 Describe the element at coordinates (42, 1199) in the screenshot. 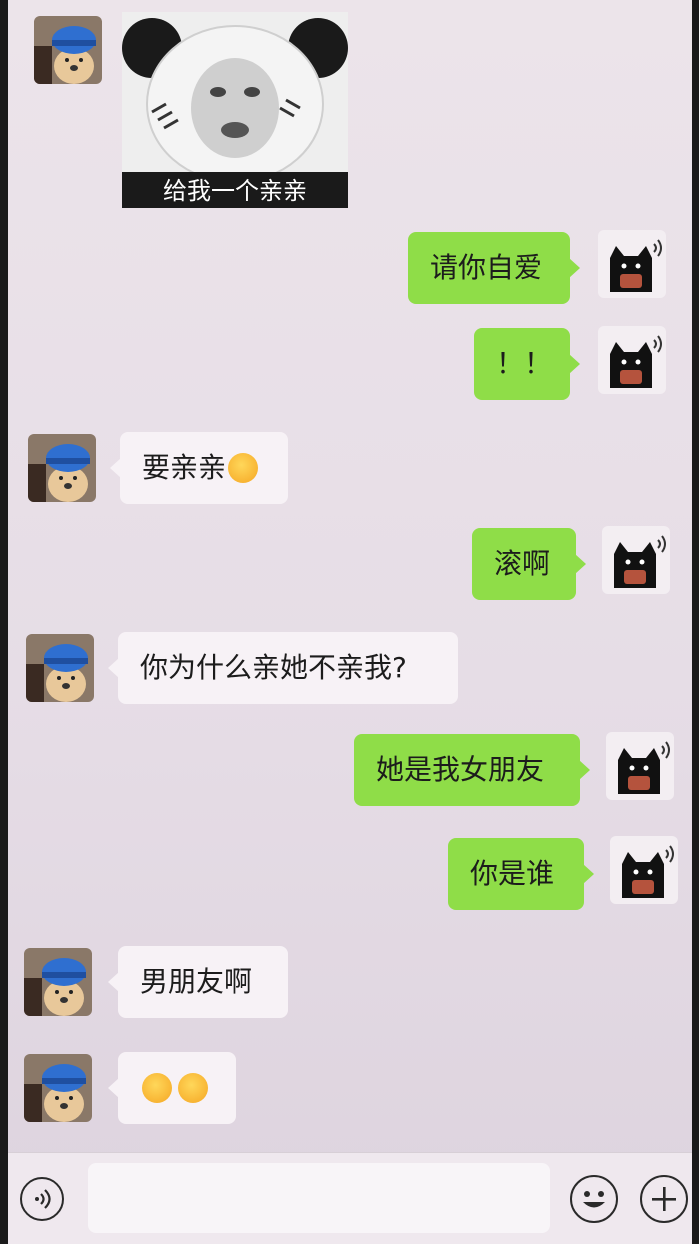

I see `voice-icon` at that location.